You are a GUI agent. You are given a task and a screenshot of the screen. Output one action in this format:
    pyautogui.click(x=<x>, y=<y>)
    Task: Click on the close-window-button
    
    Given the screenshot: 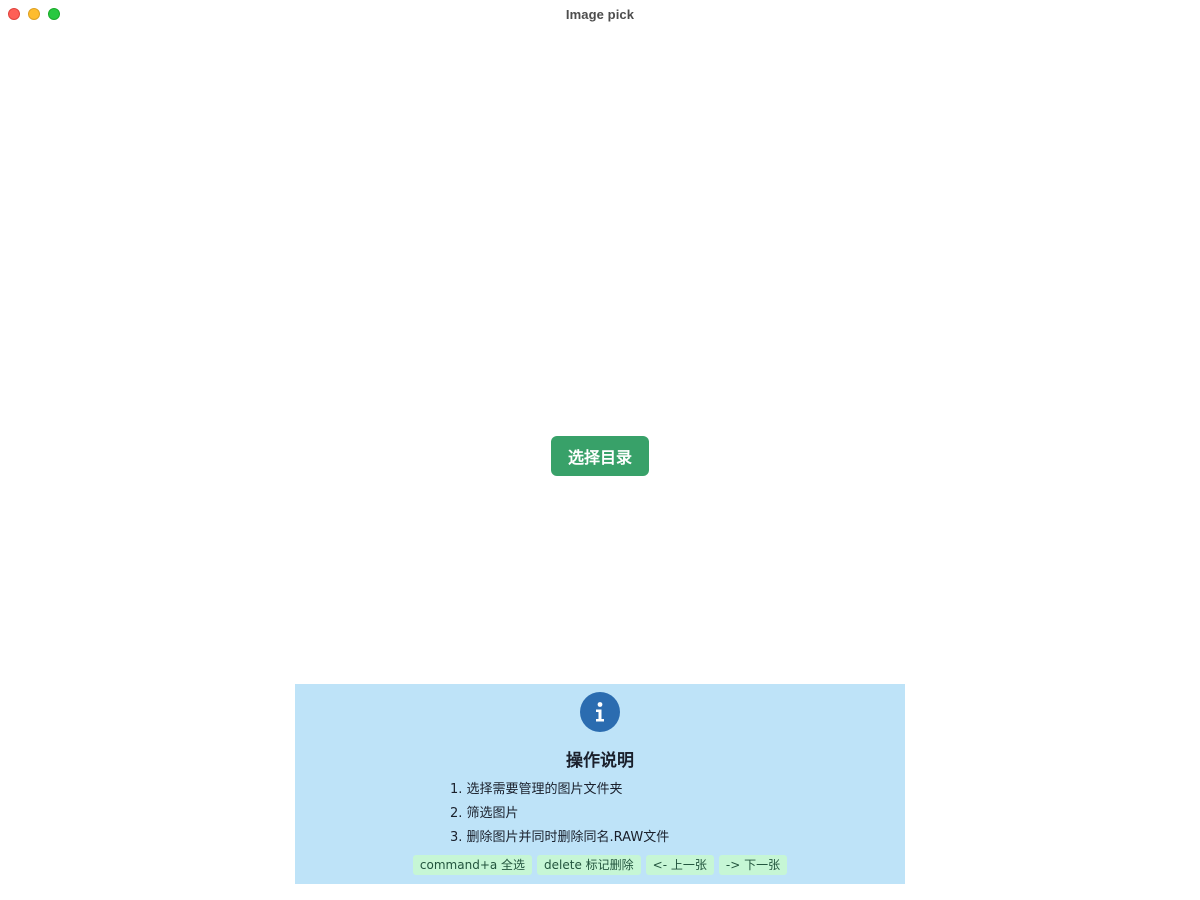 What is the action you would take?
    pyautogui.click(x=14, y=14)
    